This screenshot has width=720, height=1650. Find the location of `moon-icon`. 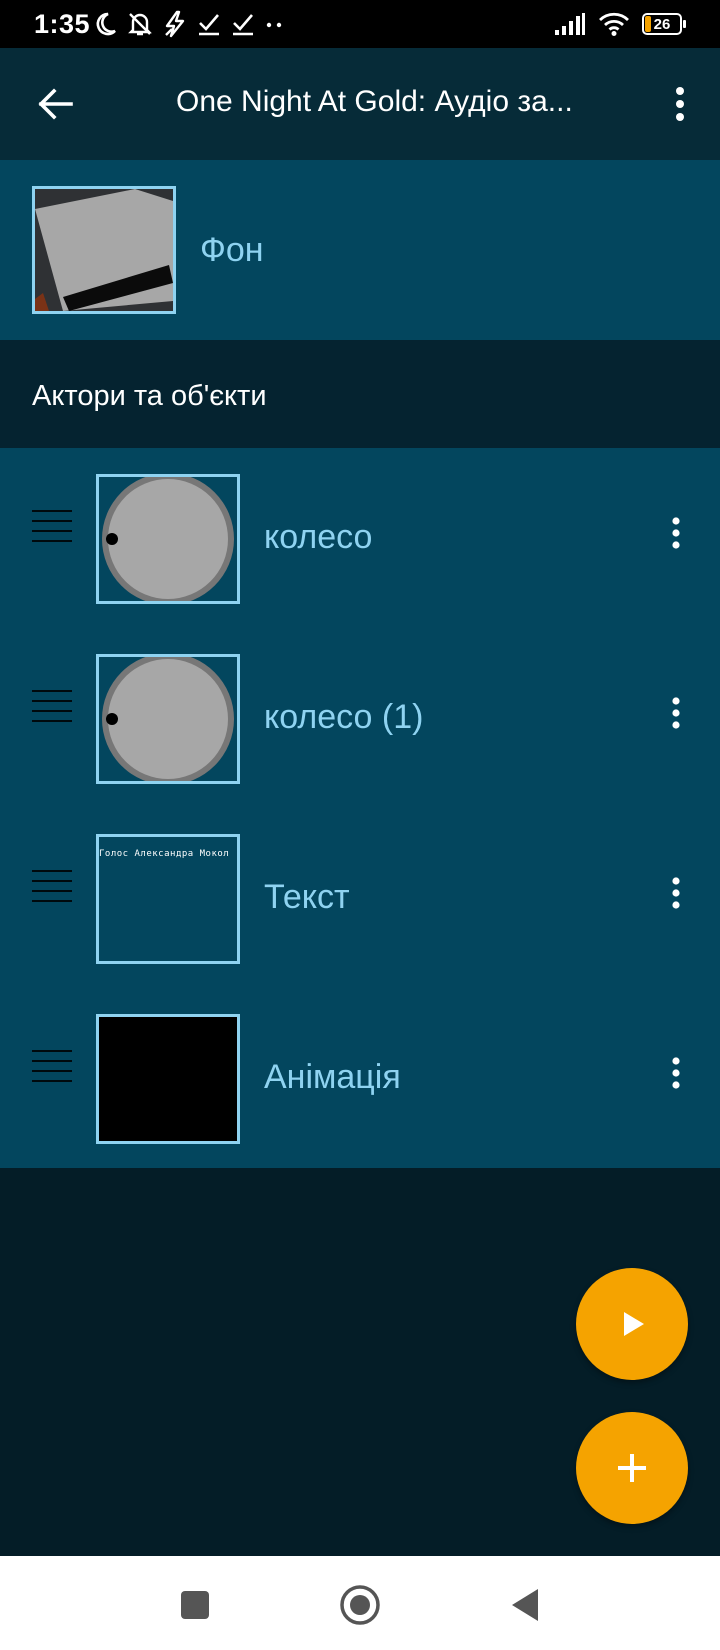

moon-icon is located at coordinates (106, 24).